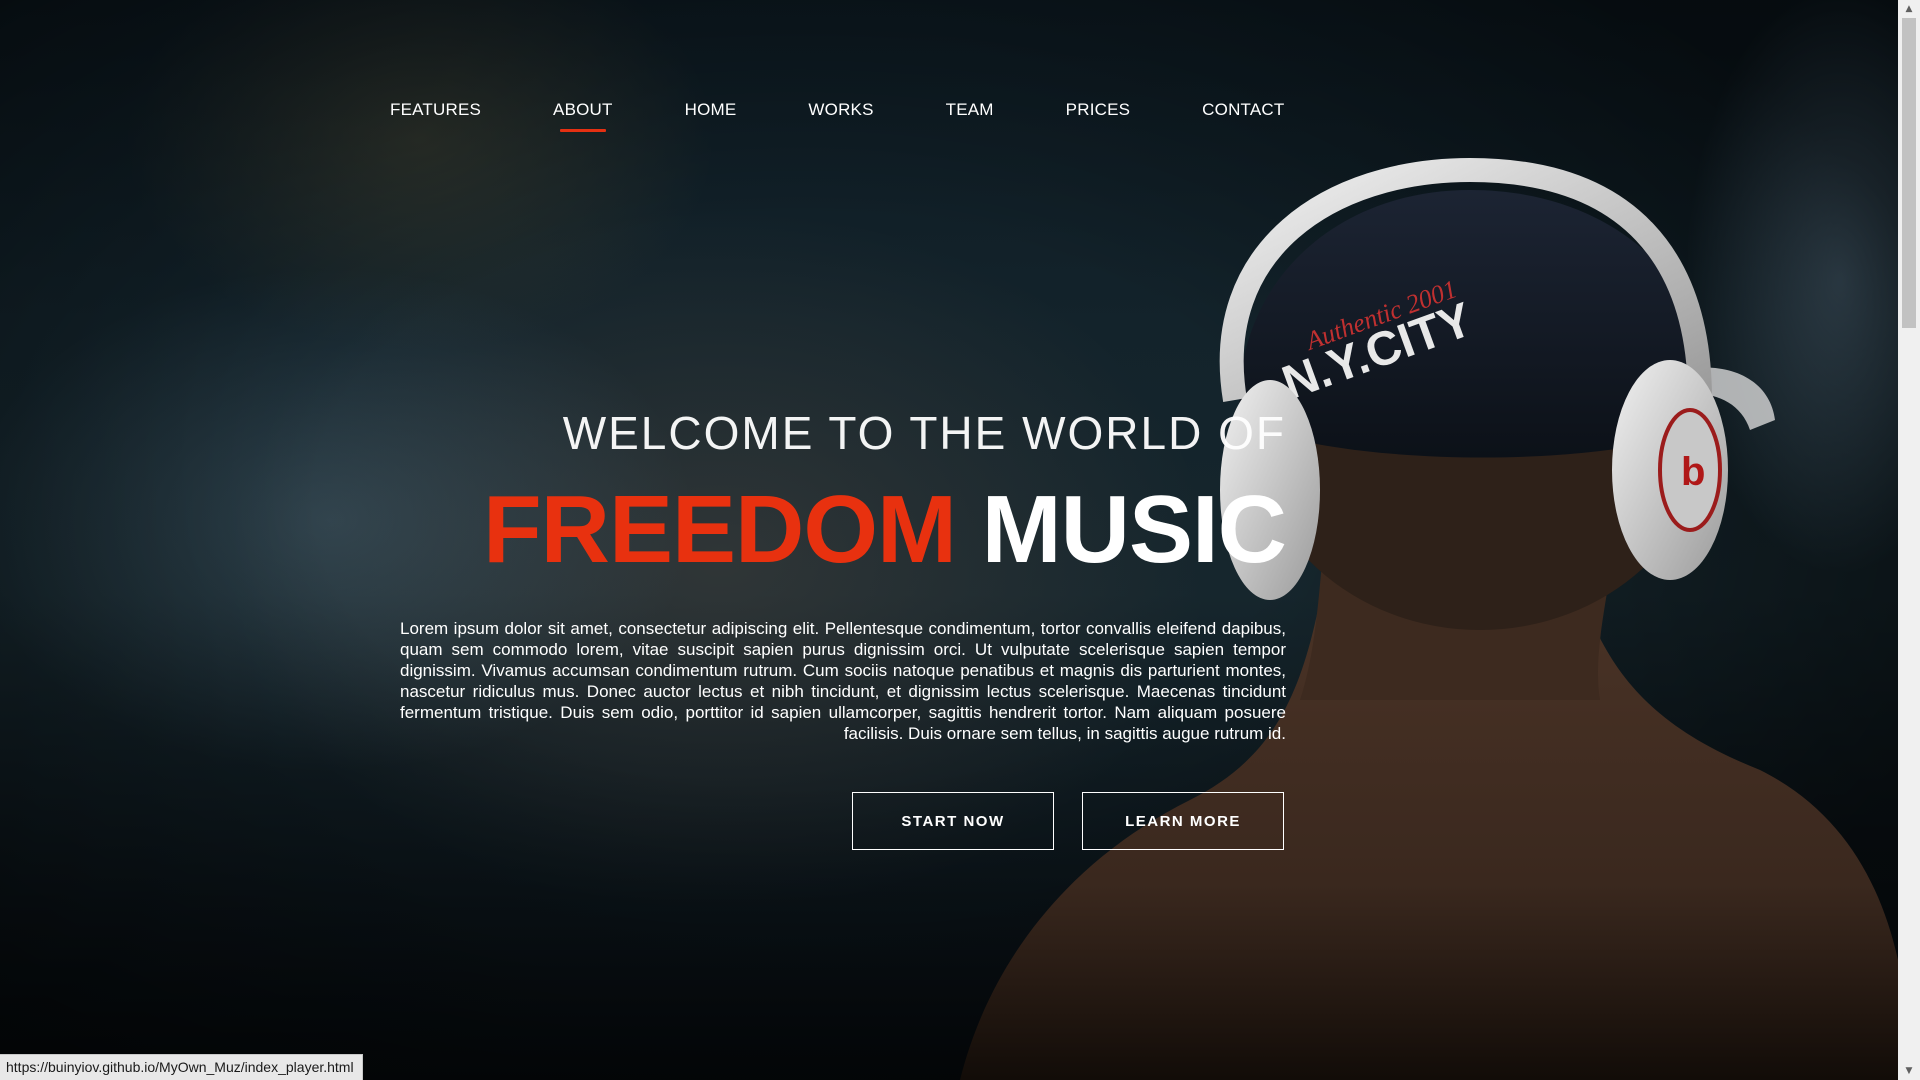  What do you see at coordinates (711, 114) in the screenshot?
I see `nav-item-home: HOME` at bounding box center [711, 114].